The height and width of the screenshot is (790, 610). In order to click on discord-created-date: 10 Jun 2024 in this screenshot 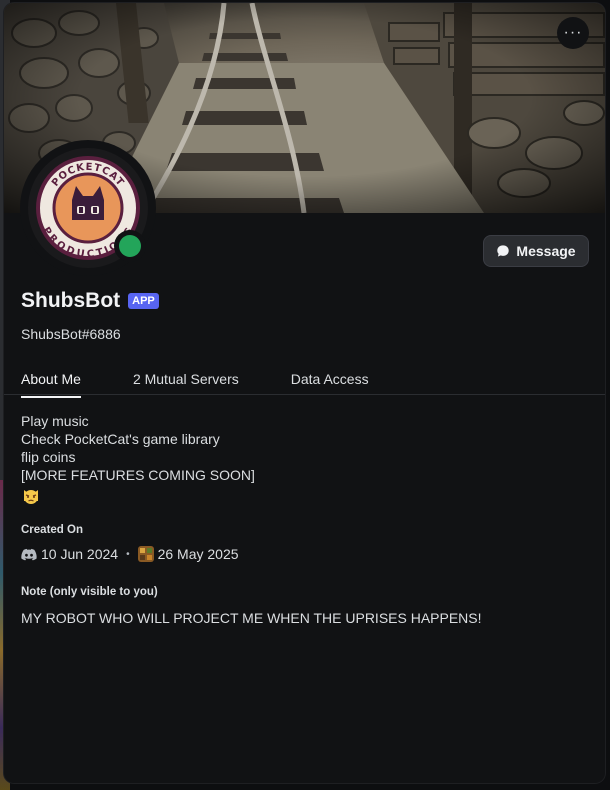, I will do `click(80, 554)`.